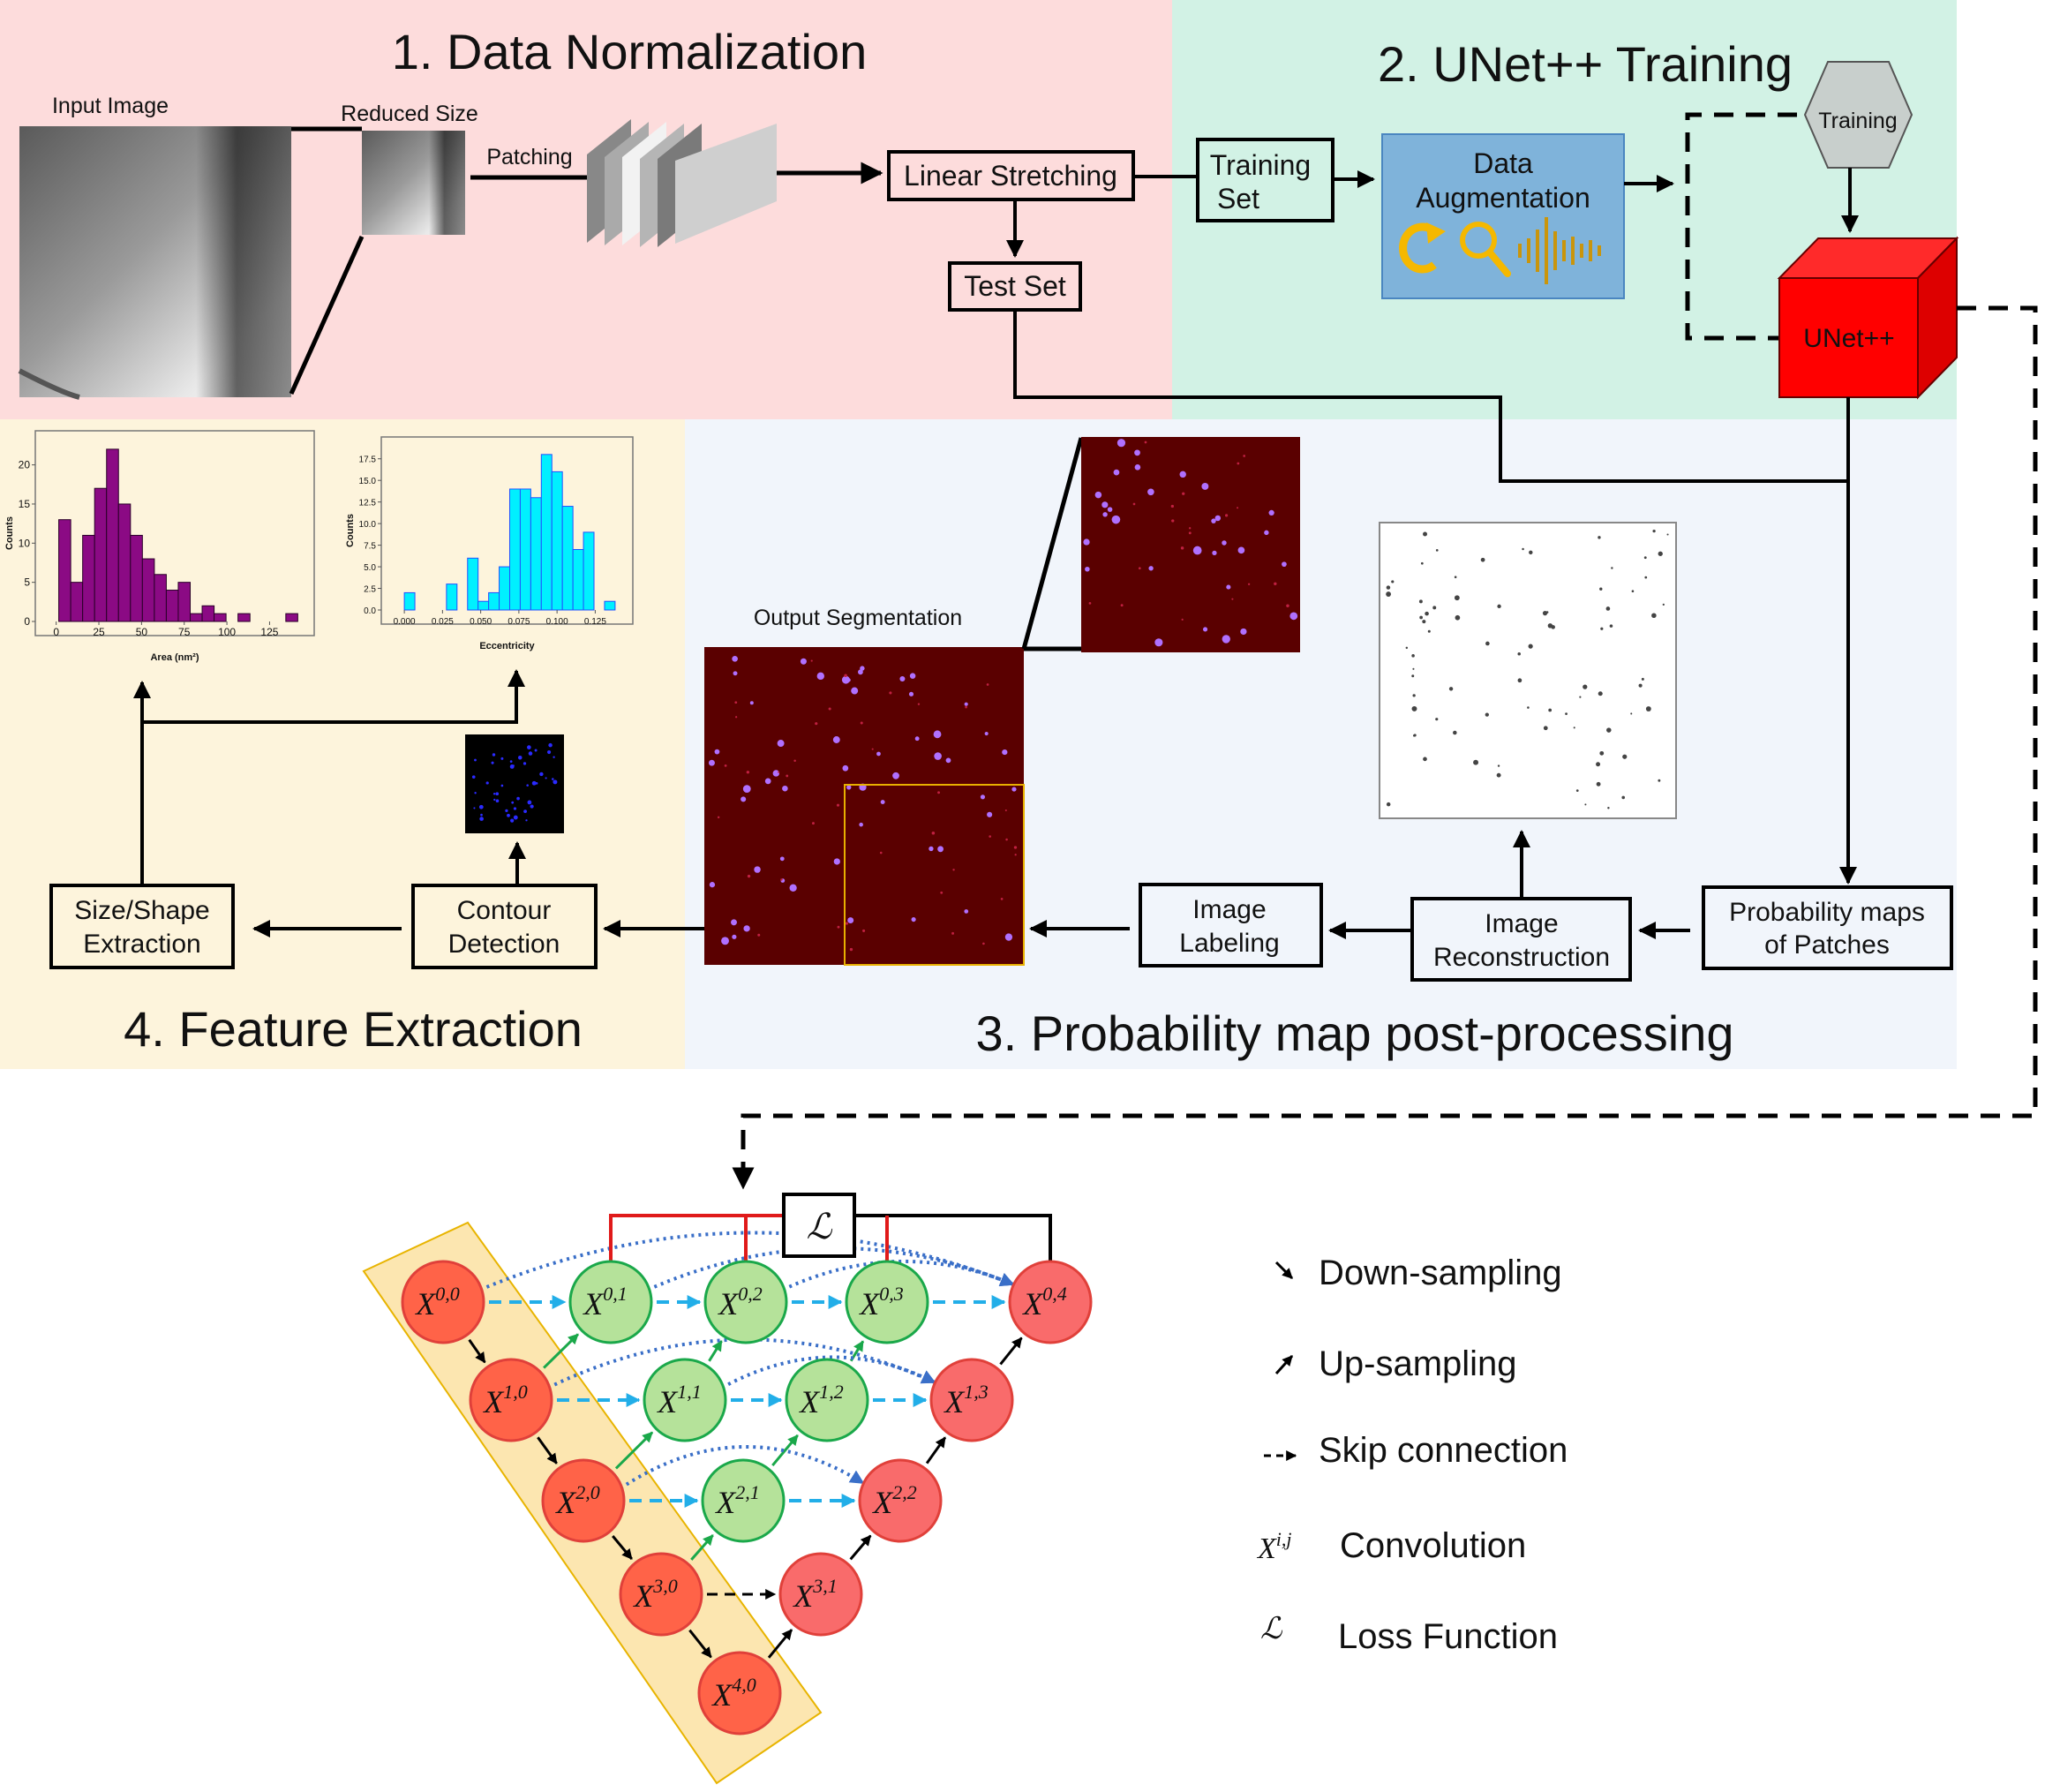 The height and width of the screenshot is (1792, 2045). What do you see at coordinates (27, 621) in the screenshot?
I see `y-tick-label: 0` at bounding box center [27, 621].